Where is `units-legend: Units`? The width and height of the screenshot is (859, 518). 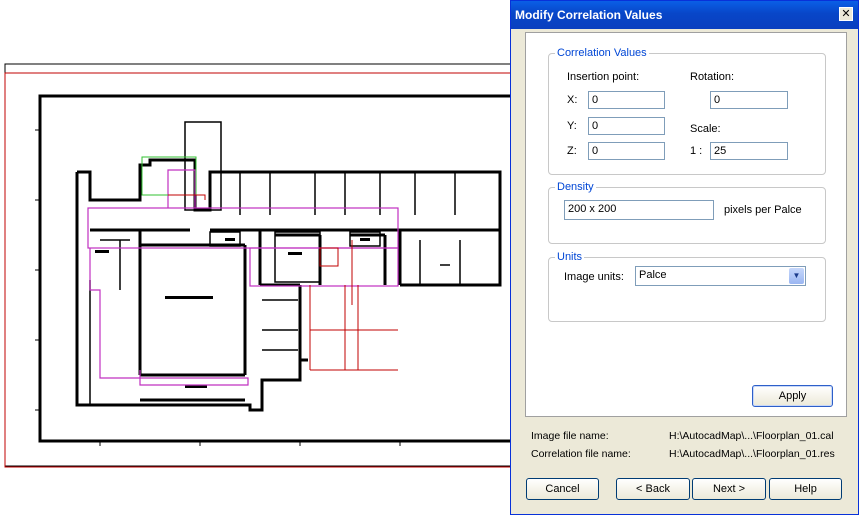 units-legend: Units is located at coordinates (570, 257).